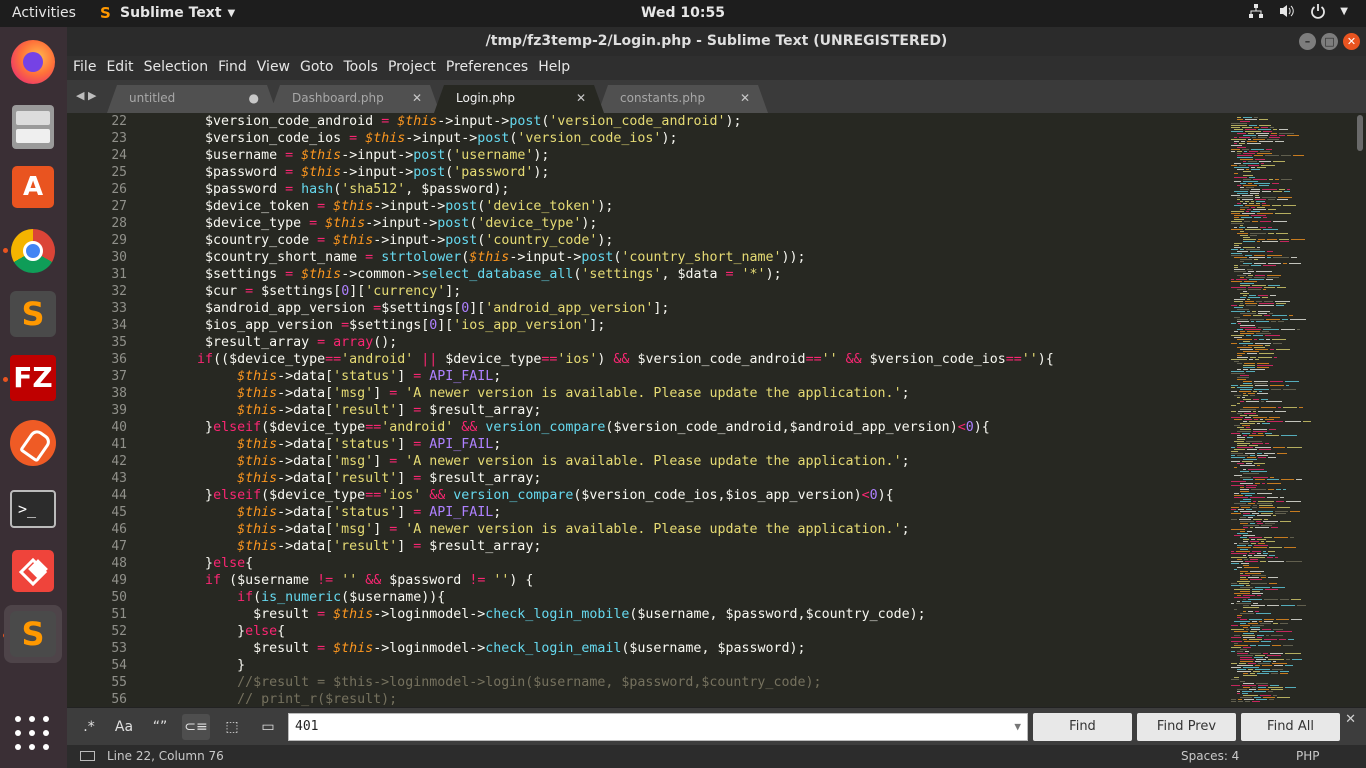 The height and width of the screenshot is (768, 1366). I want to click on show-applications-button, so click(33, 734).